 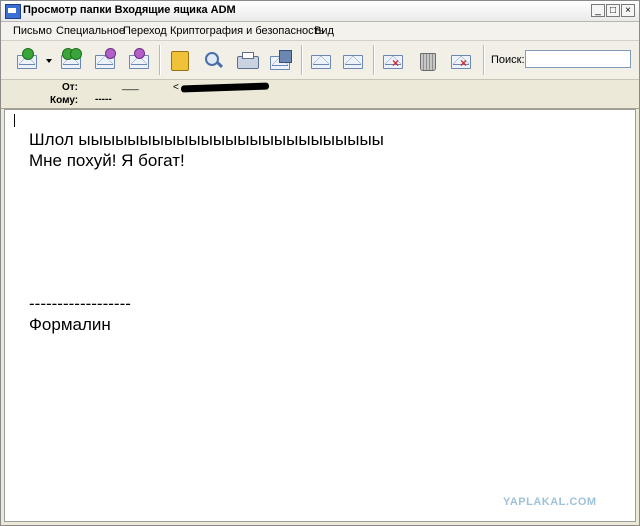 I want to click on mark-spam-button: ×, so click(x=393, y=60).